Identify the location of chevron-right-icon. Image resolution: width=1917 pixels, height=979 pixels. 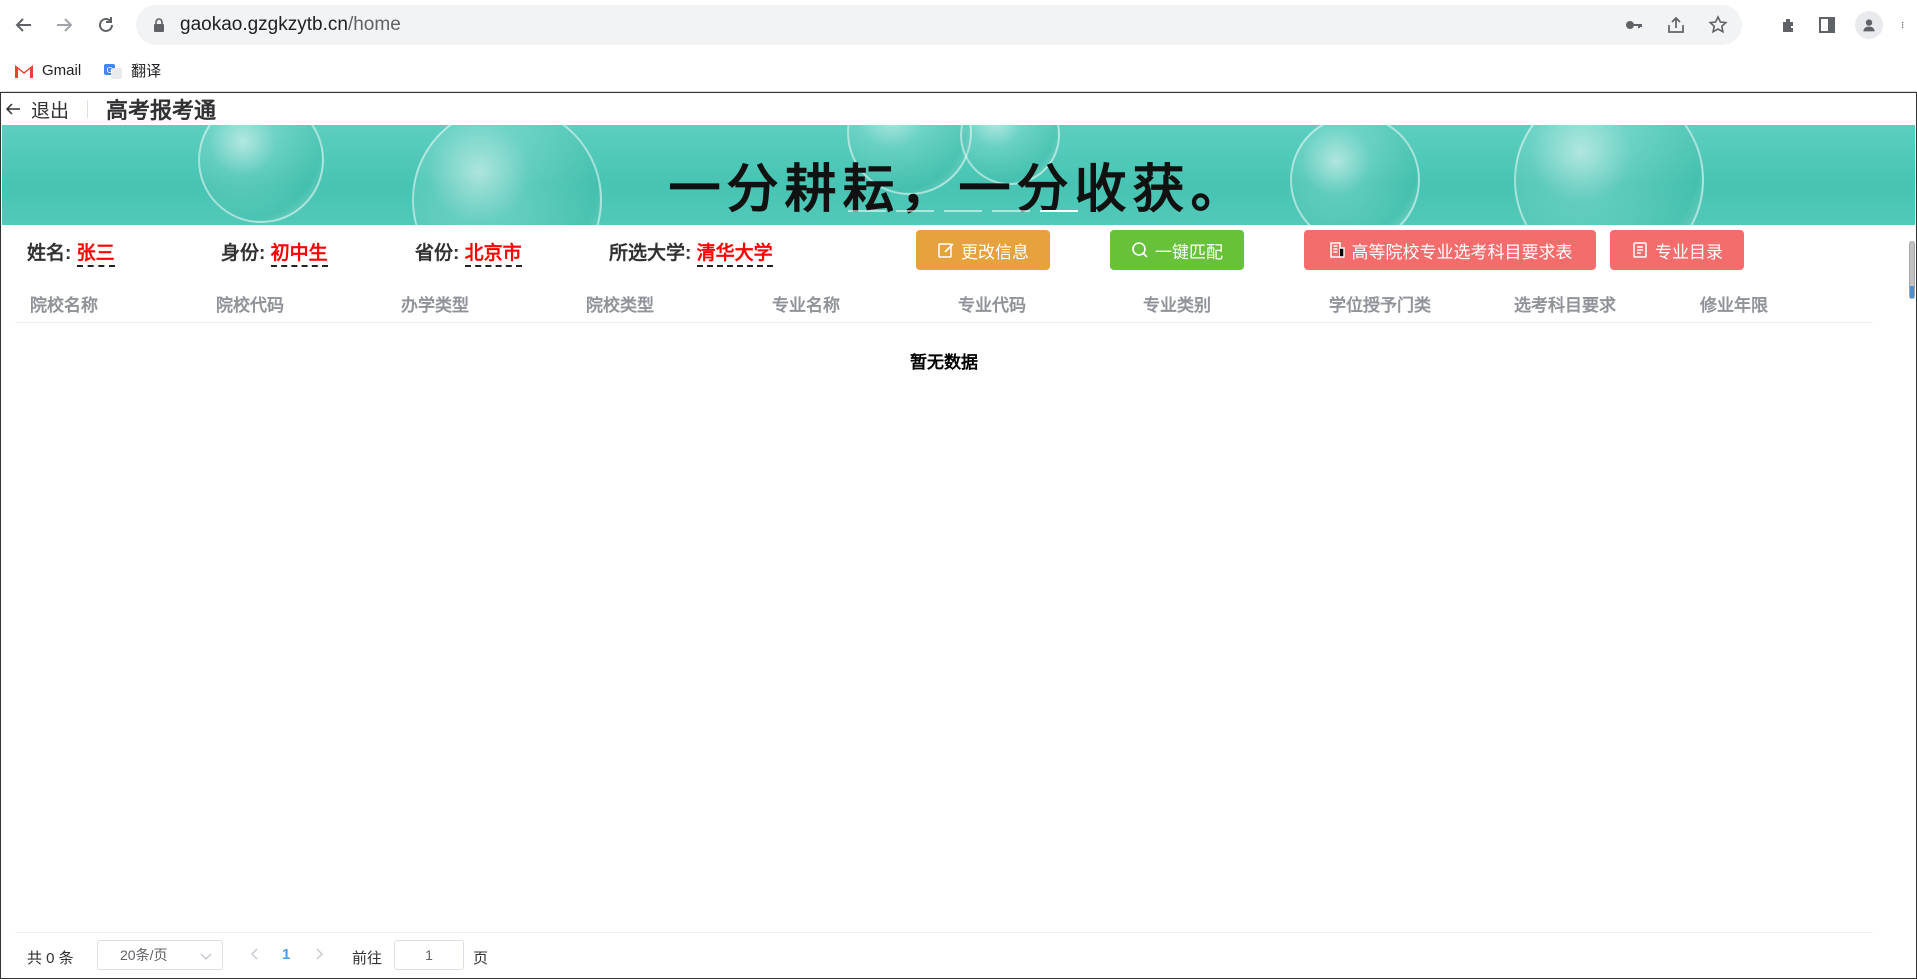
(319, 954).